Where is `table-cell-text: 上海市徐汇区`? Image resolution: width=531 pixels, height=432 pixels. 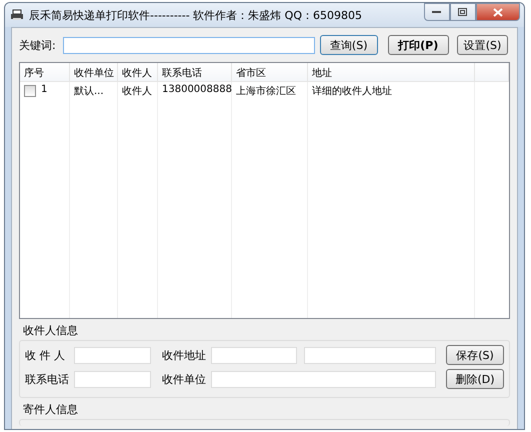
table-cell-text: 上海市徐汇区 is located at coordinates (266, 91).